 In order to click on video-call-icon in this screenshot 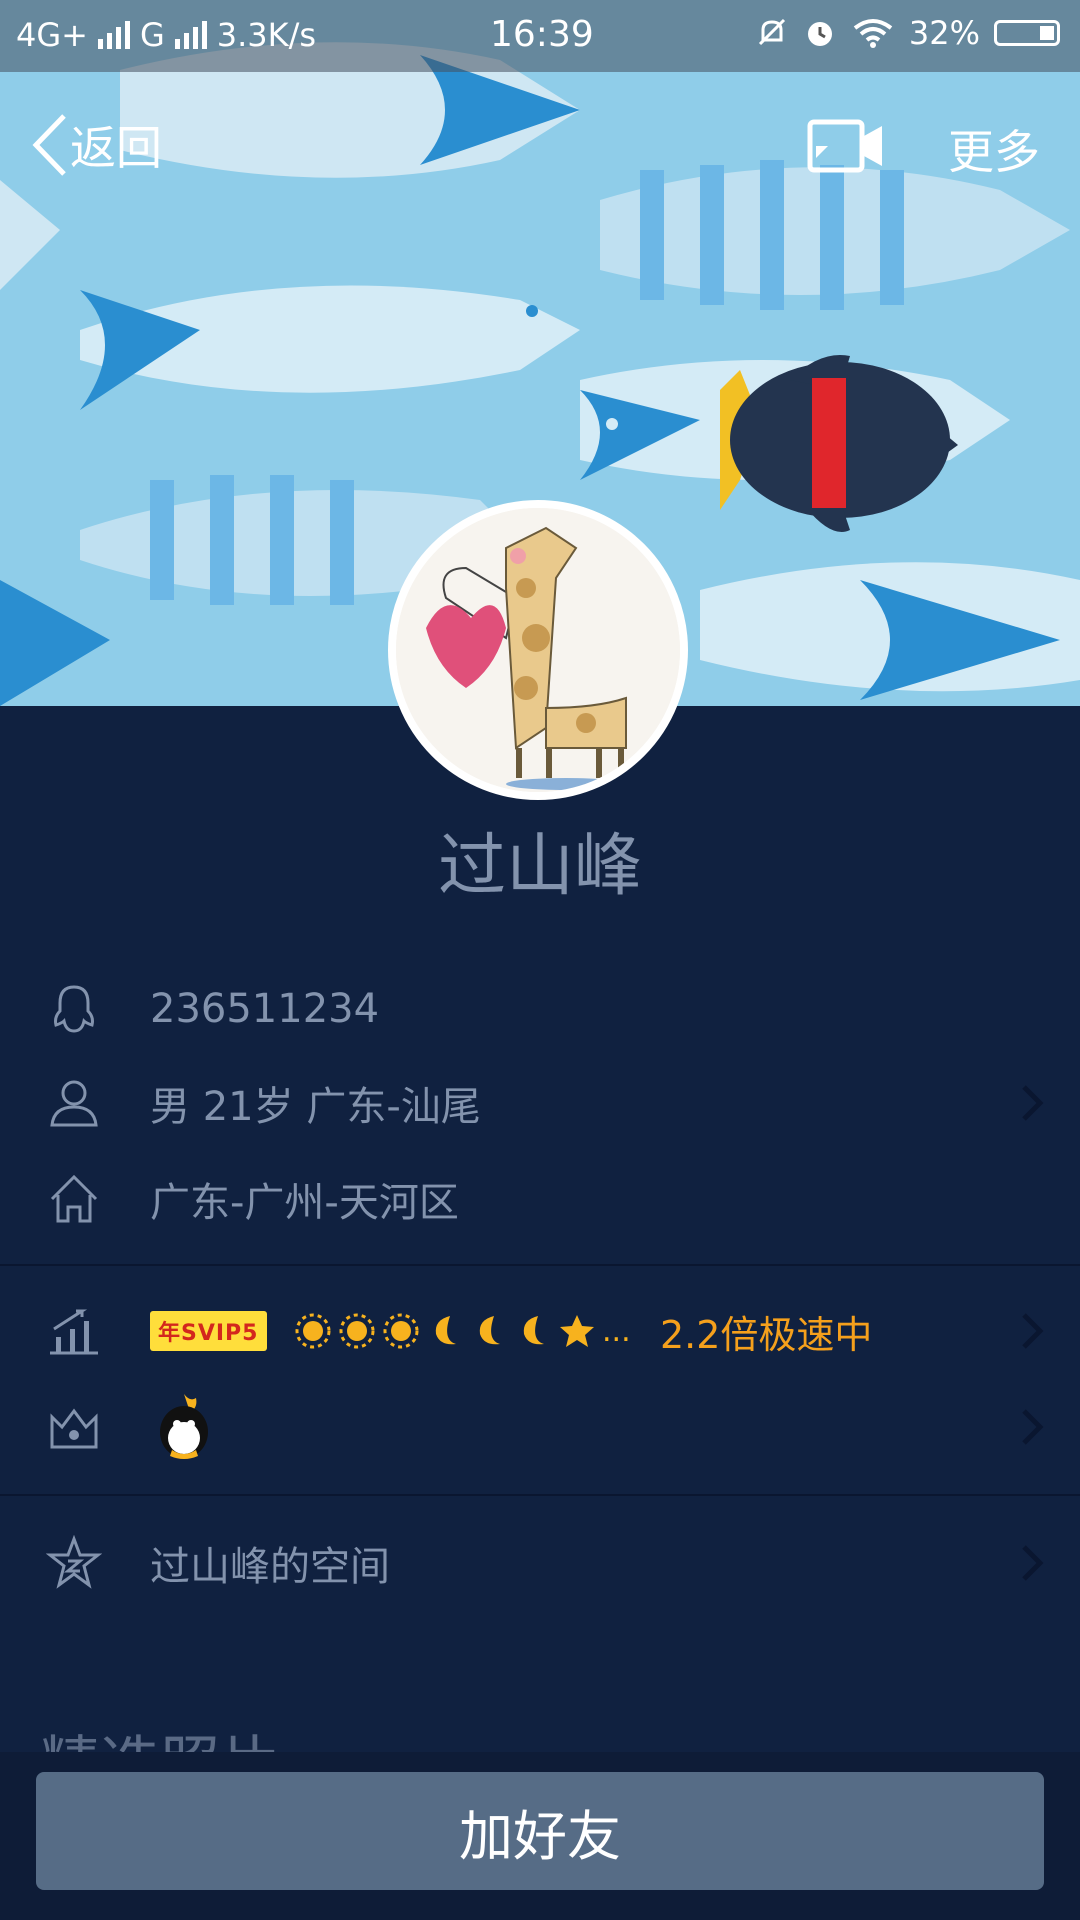, I will do `click(846, 146)`.